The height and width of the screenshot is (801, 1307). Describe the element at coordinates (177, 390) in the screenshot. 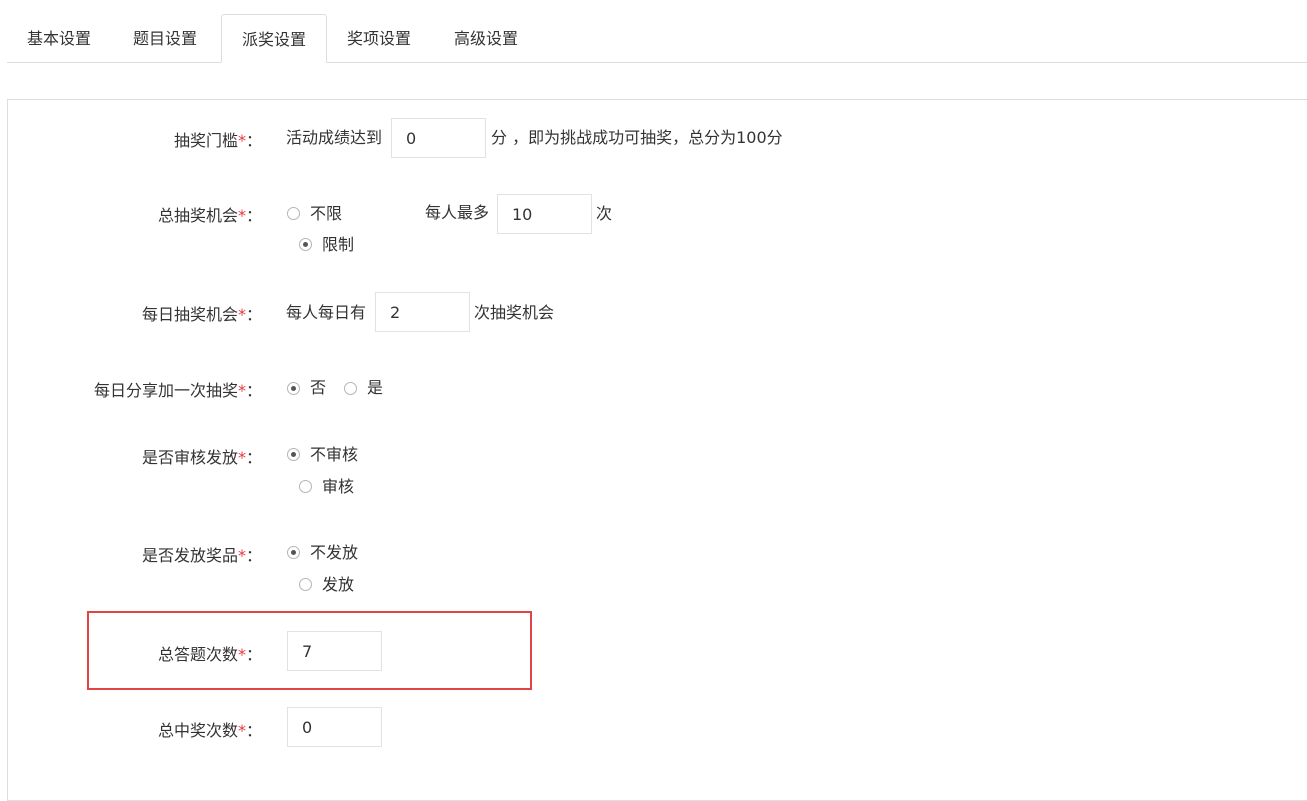

I see `daily-share-label: 每日分享加一次抽奖*：` at that location.